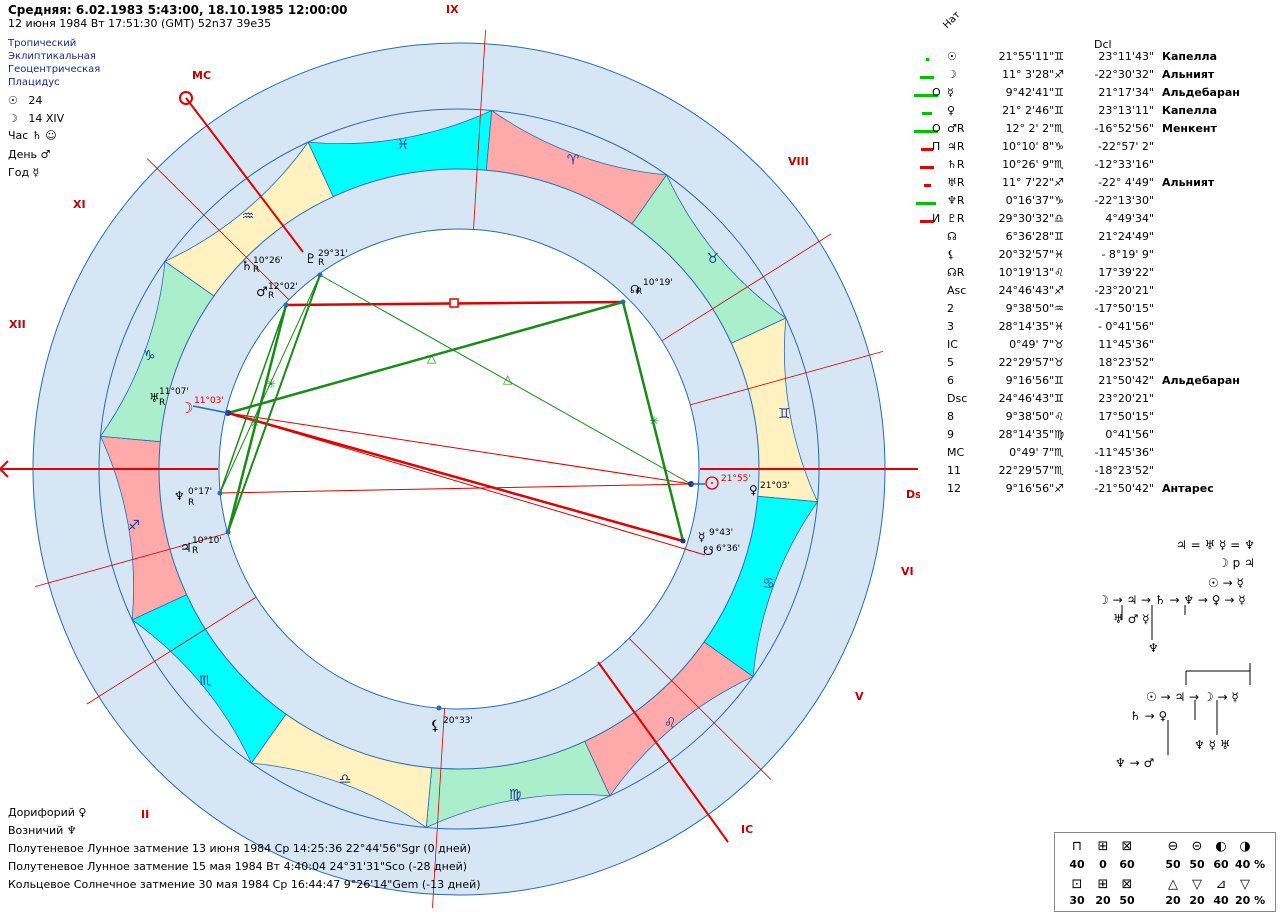  Describe the element at coordinates (1079, 221) in the screenshot. I see `planet-table-row: И ♇R 29°30'32"♎ 4°49'34"` at that location.